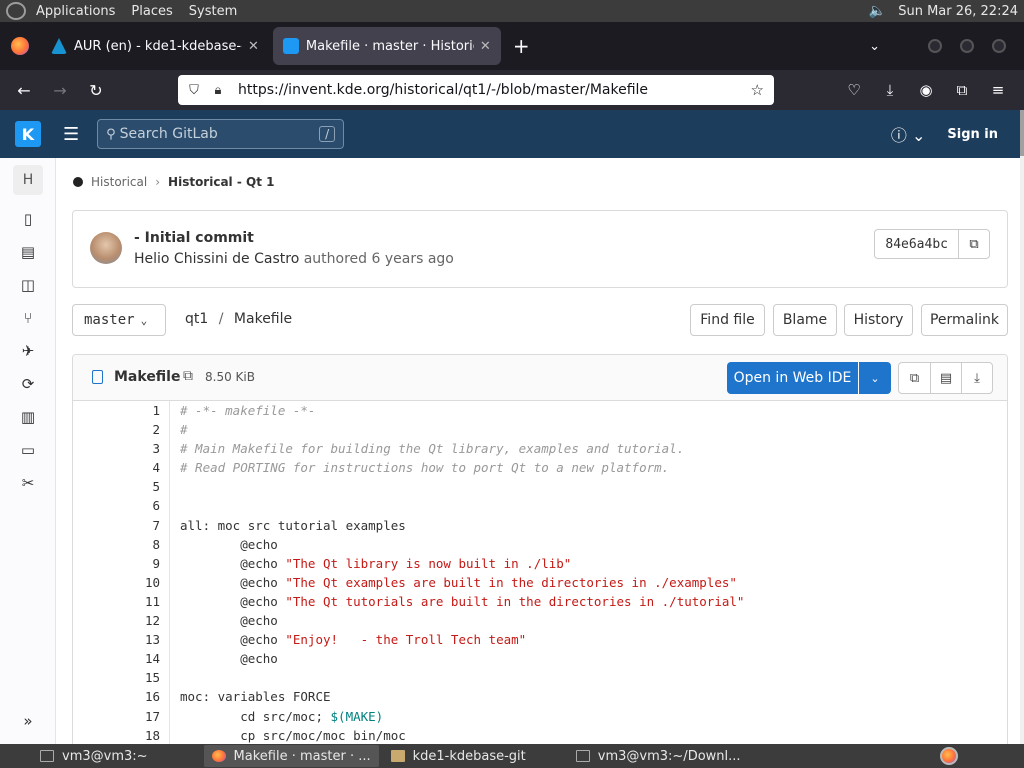  I want to click on terminal-icon, so click(582, 756).